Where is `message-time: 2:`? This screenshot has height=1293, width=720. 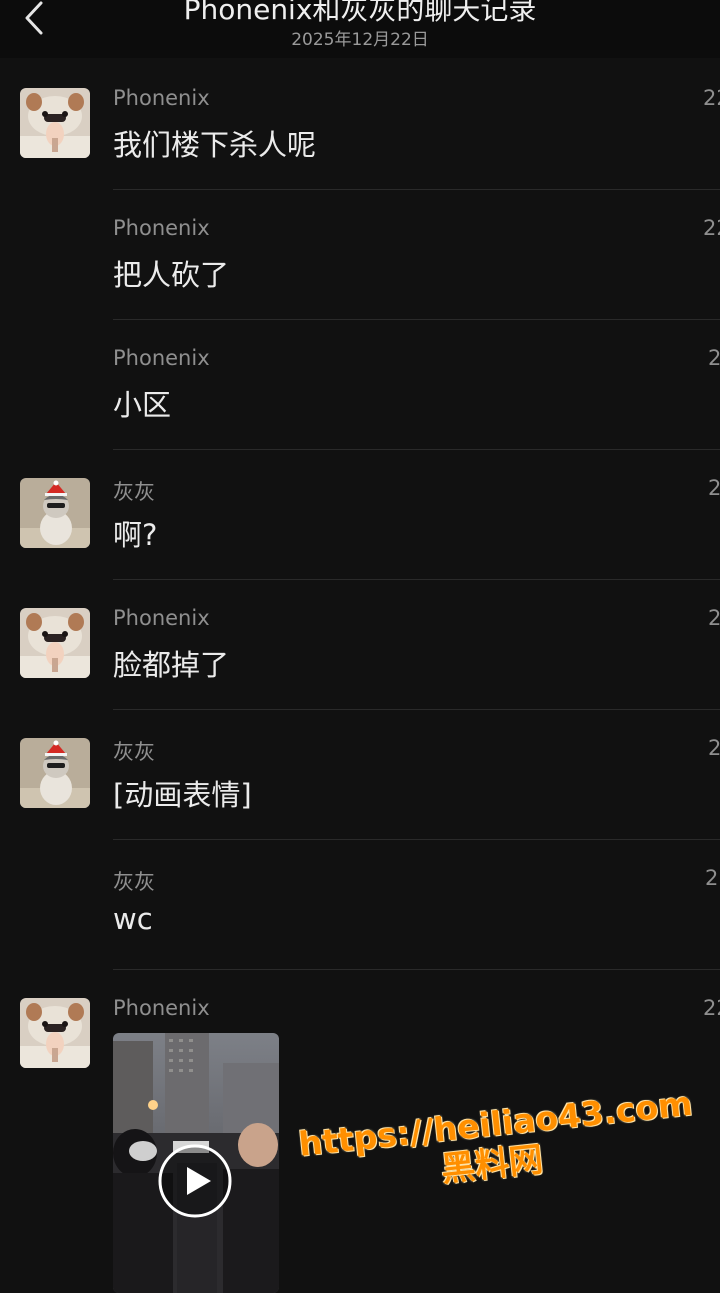 message-time: 2: is located at coordinates (712, 878).